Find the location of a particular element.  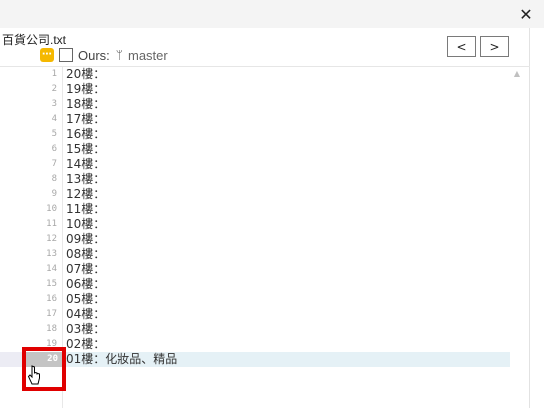

line-number: 5 is located at coordinates (28, 134).